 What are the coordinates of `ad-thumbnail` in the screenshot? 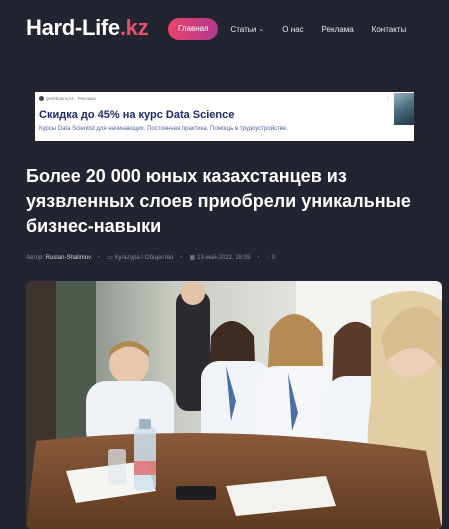 It's located at (404, 109).